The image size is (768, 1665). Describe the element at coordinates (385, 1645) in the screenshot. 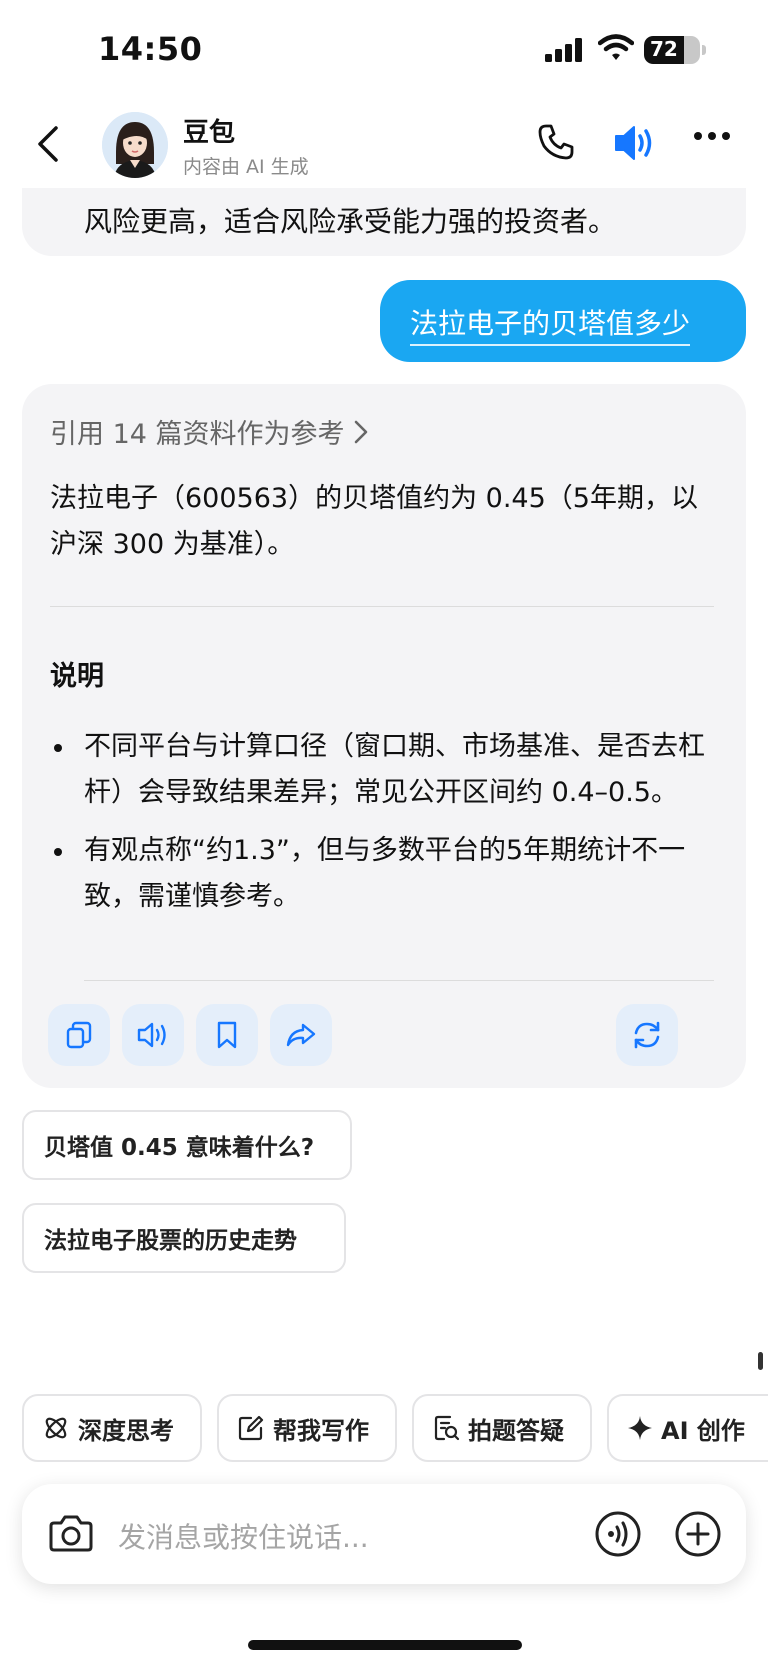

I see `home-indicator` at that location.